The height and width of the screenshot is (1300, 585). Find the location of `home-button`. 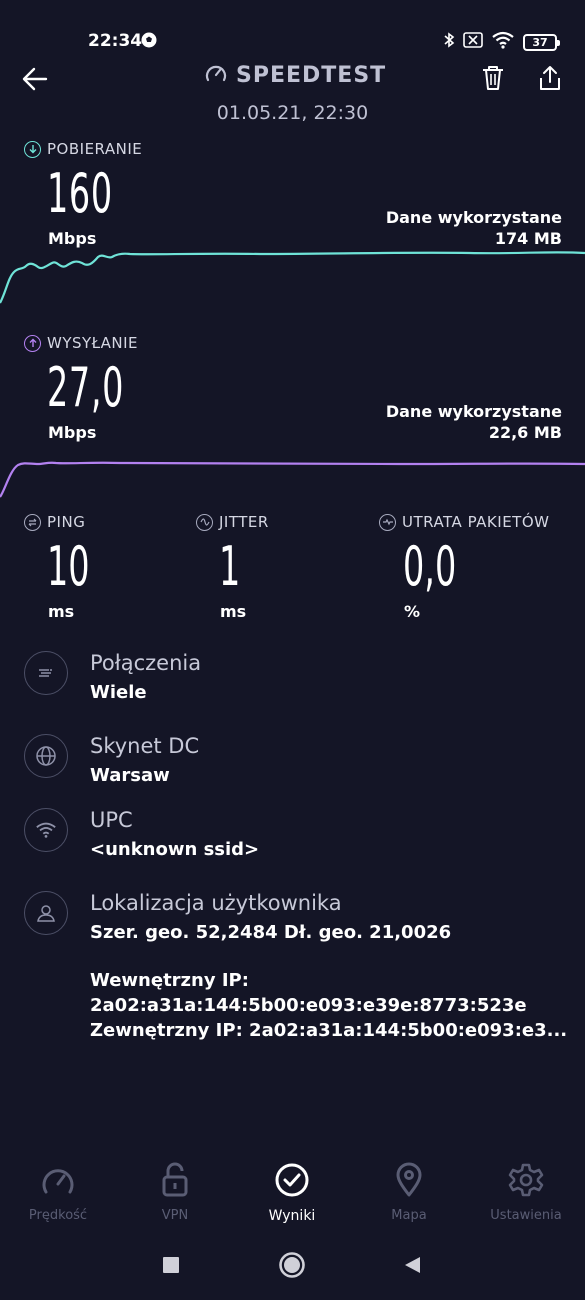

home-button is located at coordinates (292, 1265).